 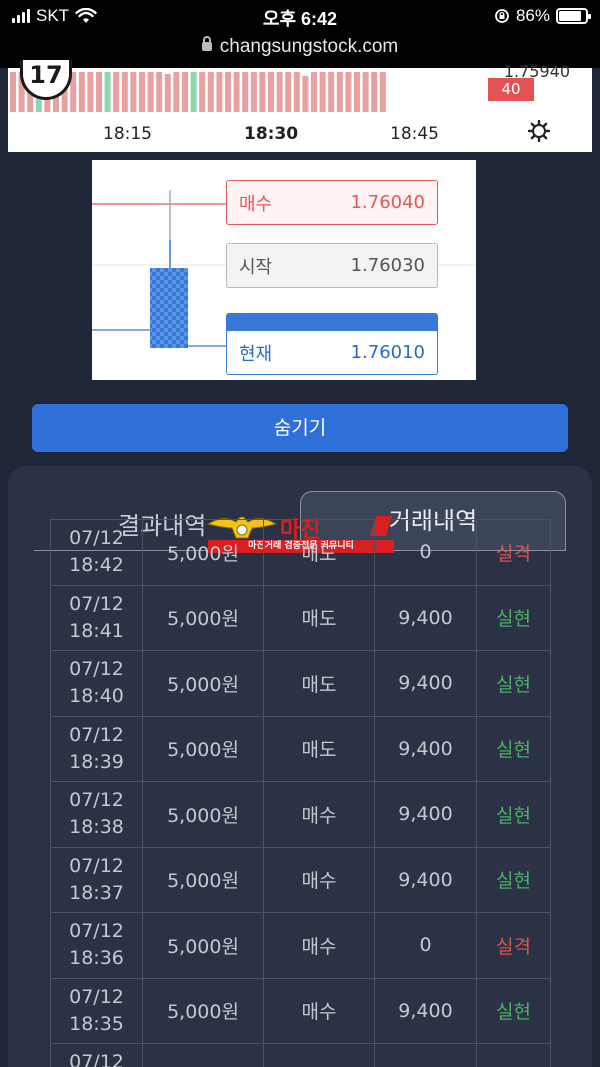 I want to click on table-row: 07/12 18:40 5,000원 매도 9,400 실현, so click(x=300, y=683).